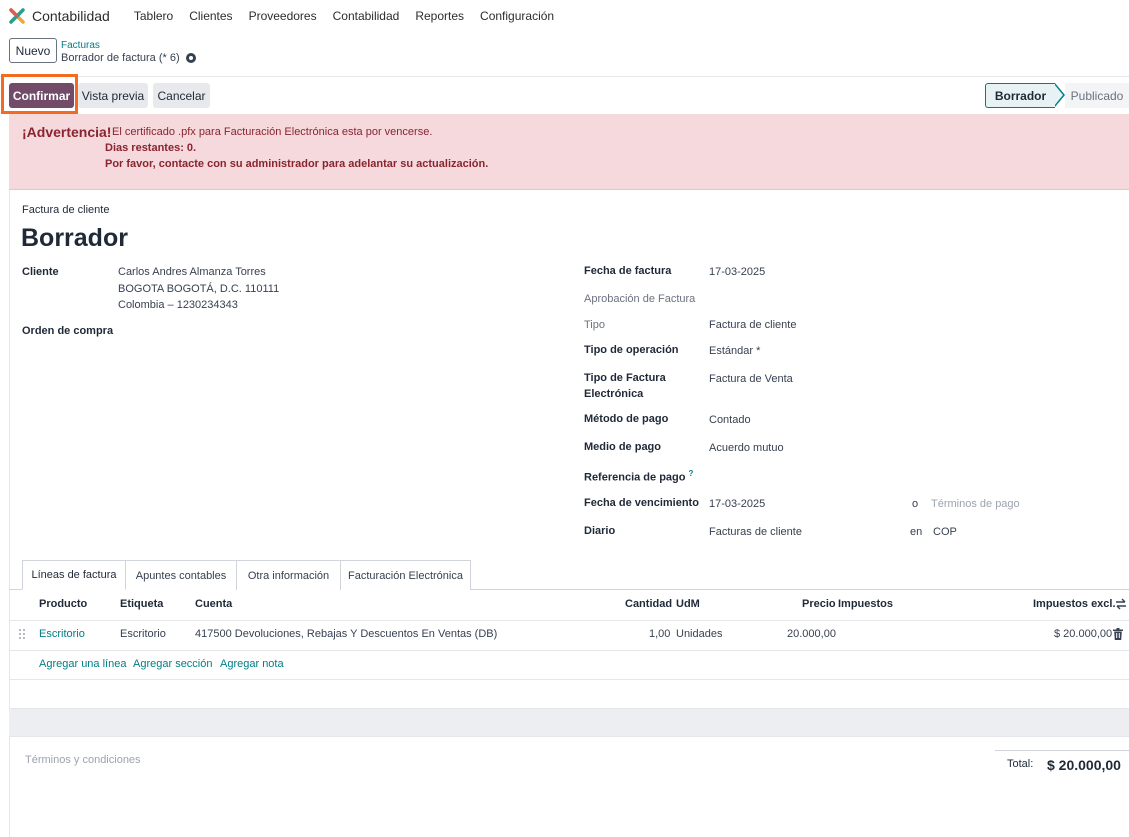  What do you see at coordinates (688, 604) in the screenshot?
I see `col-uom: UdM` at bounding box center [688, 604].